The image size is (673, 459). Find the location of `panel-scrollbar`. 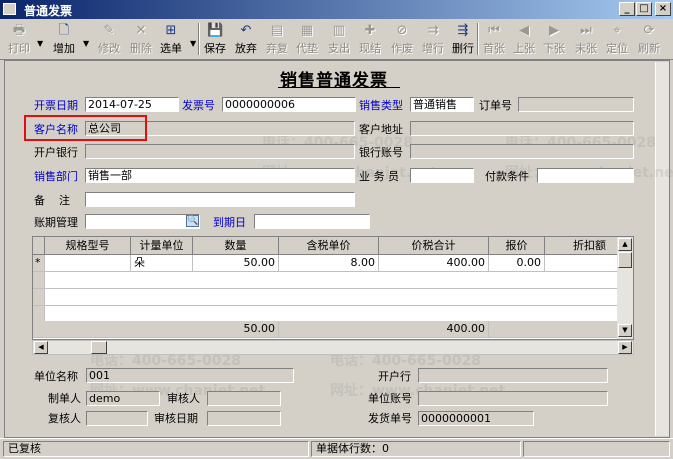

panel-scrollbar is located at coordinates (662, 249).